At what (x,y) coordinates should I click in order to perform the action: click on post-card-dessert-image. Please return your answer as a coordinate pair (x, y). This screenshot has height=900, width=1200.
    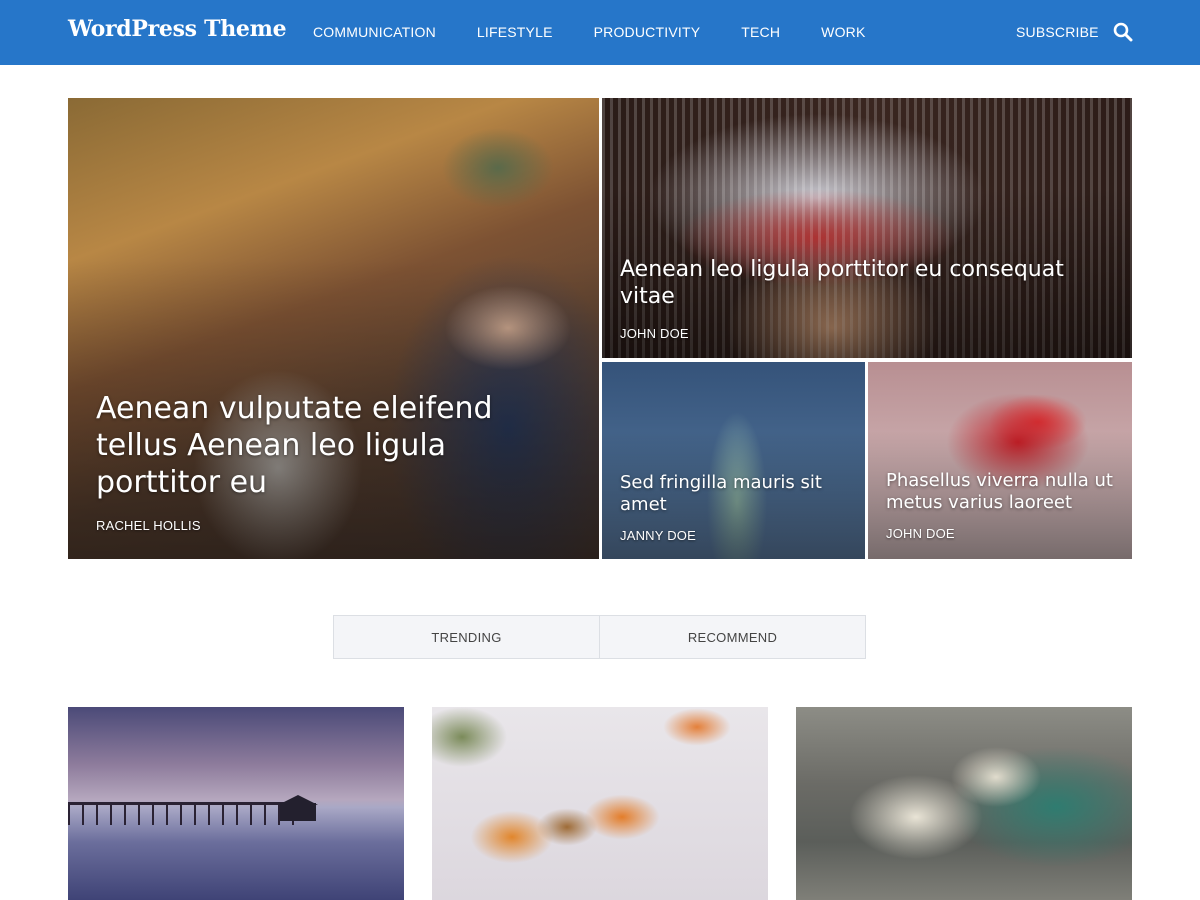
    Looking at the image, I should click on (600, 803).